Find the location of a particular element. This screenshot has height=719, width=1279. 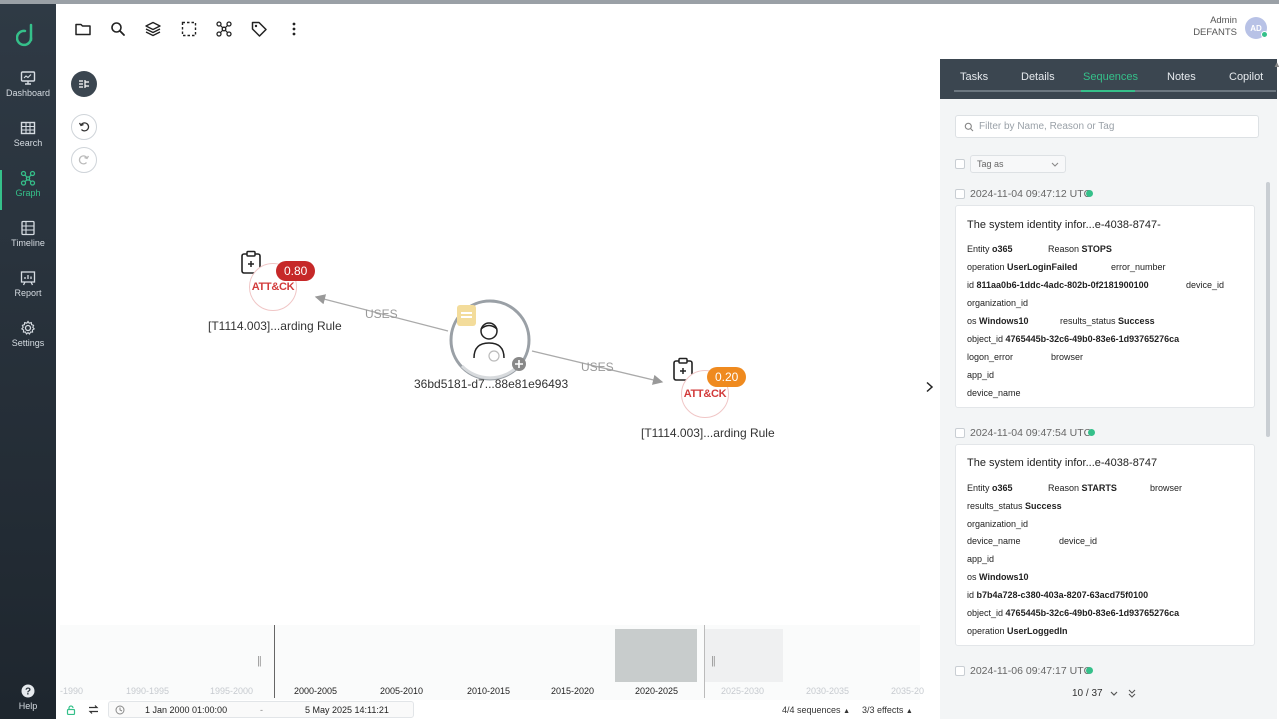

effects-count: 3/3 effects is located at coordinates (883, 710).